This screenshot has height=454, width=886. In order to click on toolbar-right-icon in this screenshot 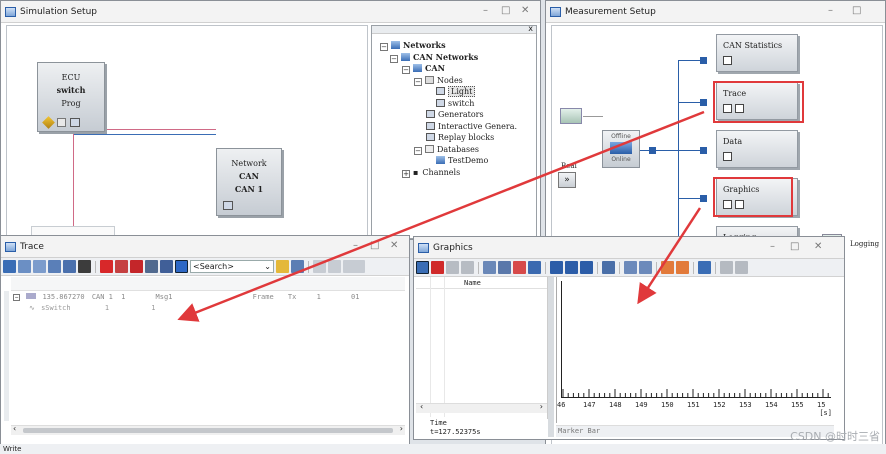, I will do `click(682, 267)`.